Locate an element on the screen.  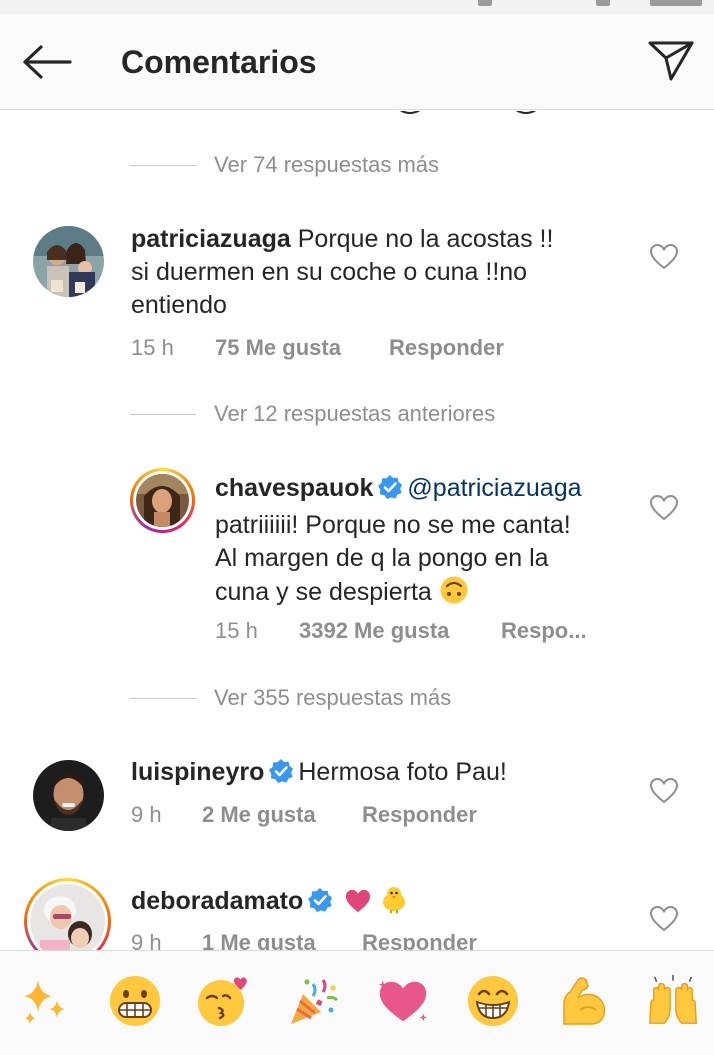
comment-meta: 9 h 2 Me gusta Responder is located at coordinates (304, 815).